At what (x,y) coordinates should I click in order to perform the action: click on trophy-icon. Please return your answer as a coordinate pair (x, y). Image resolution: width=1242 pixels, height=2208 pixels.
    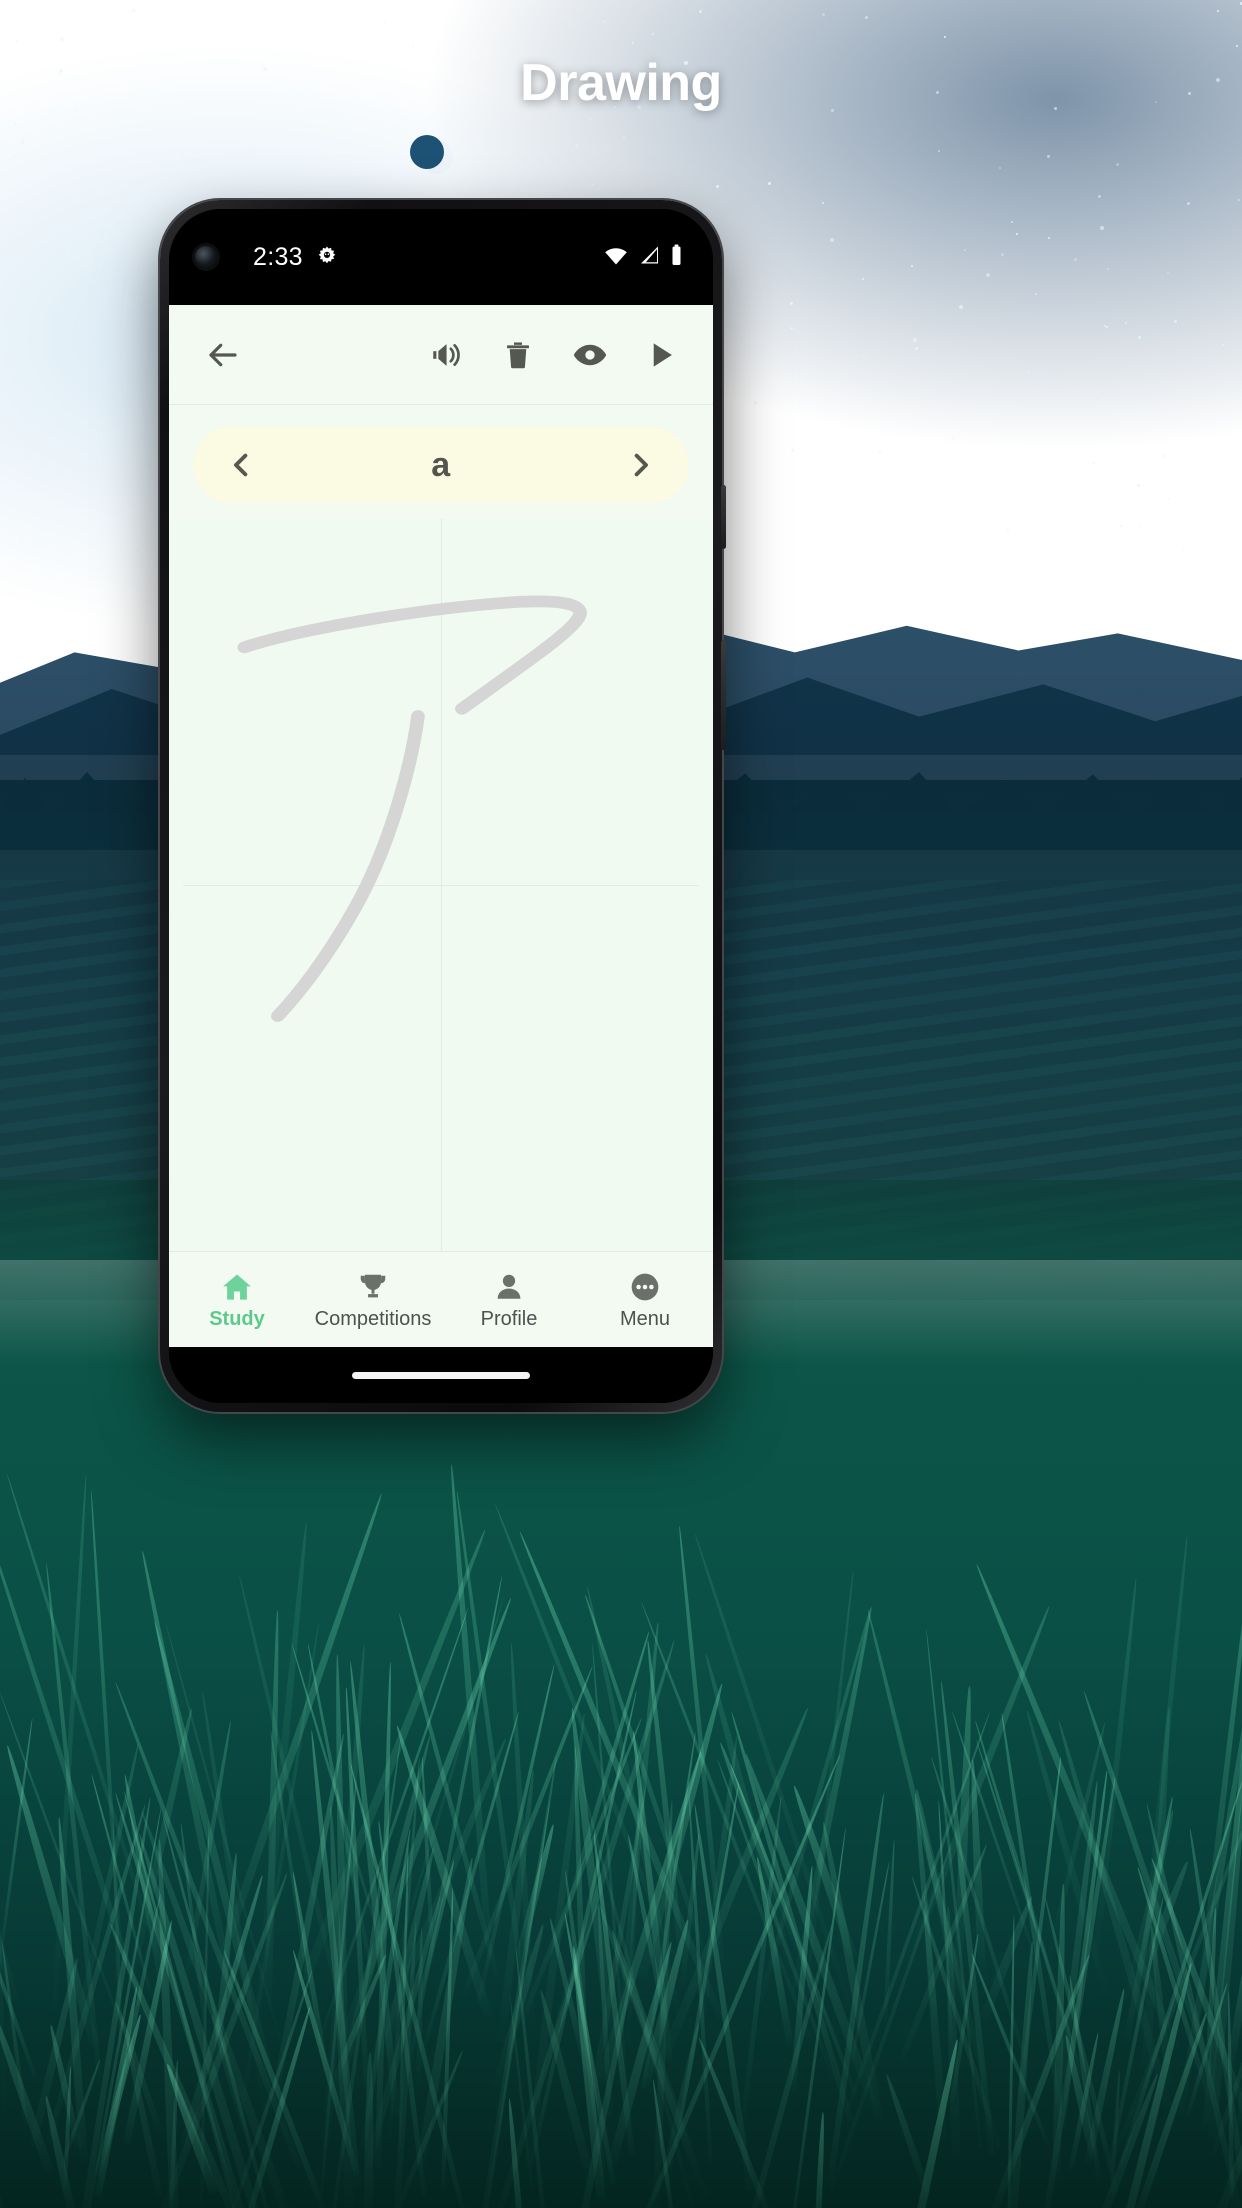
    Looking at the image, I should click on (373, 1286).